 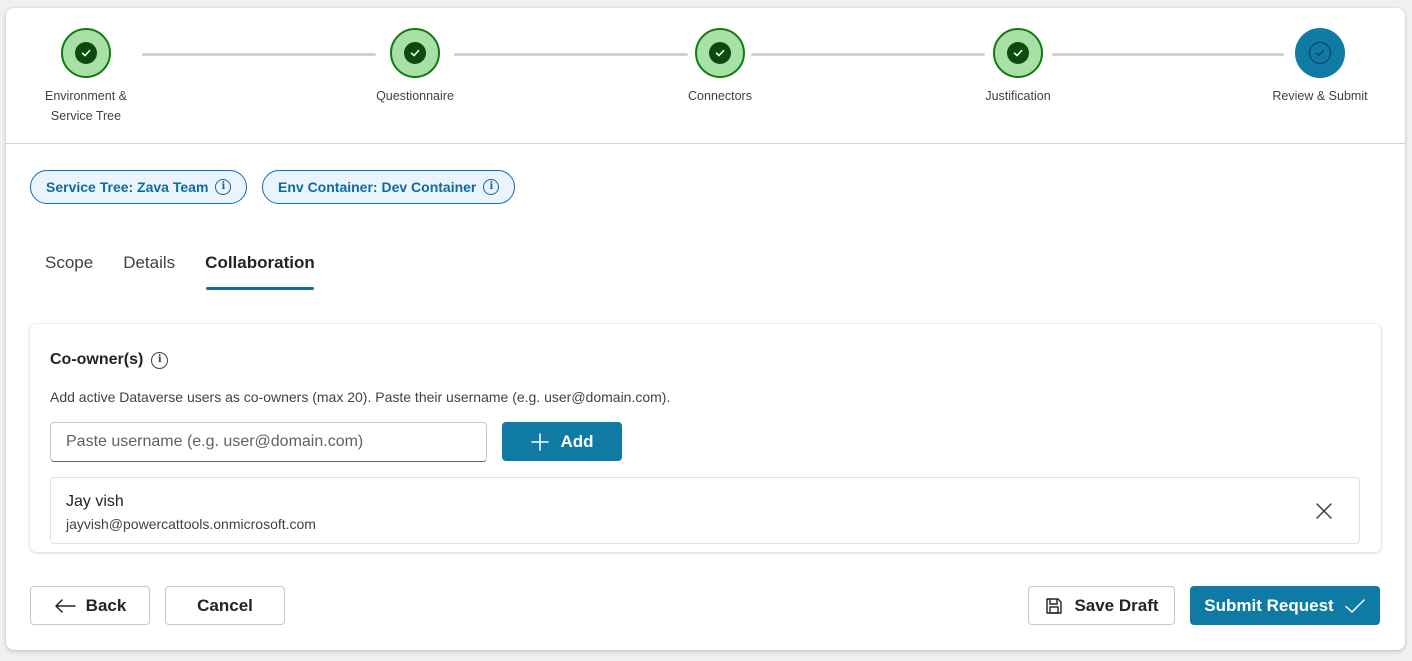 What do you see at coordinates (260, 266) in the screenshot?
I see `tab-collaboration: Collaboration` at bounding box center [260, 266].